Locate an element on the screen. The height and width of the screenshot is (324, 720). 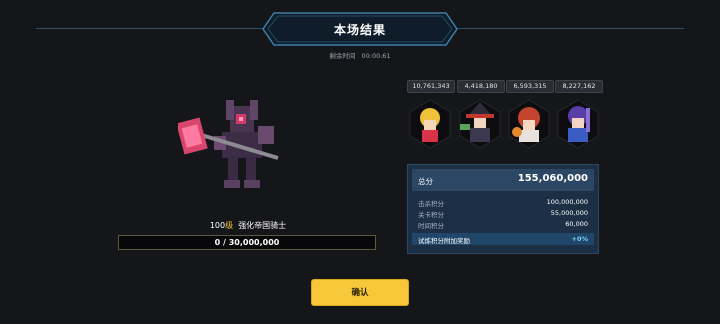
boss-hp-bar: 0 / 30,000,000 is located at coordinates (247, 242).